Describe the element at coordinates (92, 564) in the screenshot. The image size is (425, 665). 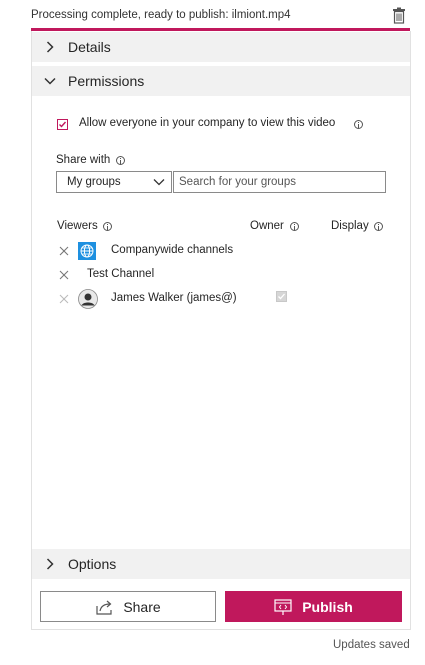
I see `section-options-label: Options` at that location.